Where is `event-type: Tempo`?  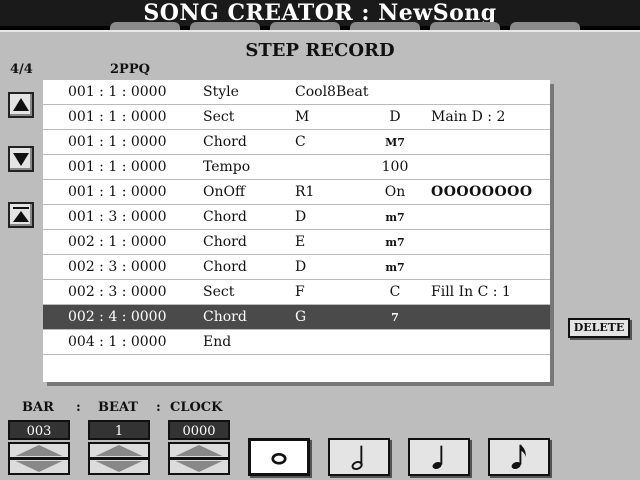 event-type: Tempo is located at coordinates (227, 167).